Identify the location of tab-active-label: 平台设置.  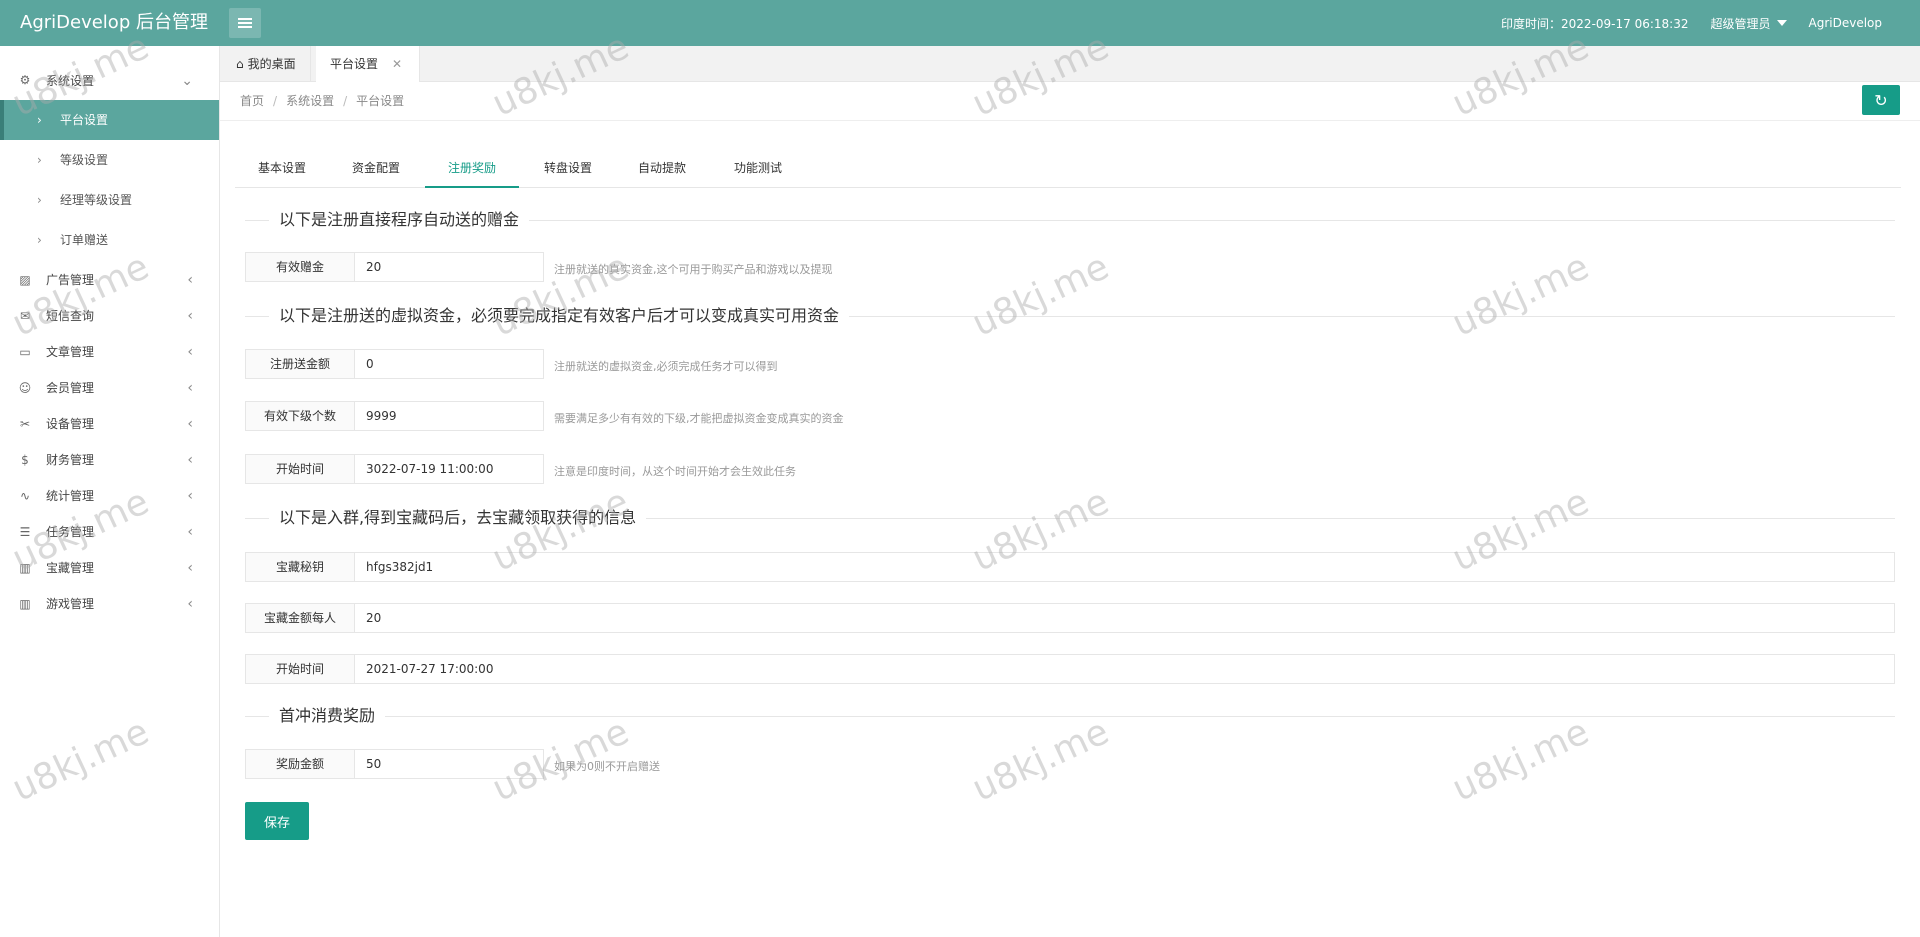
(354, 64).